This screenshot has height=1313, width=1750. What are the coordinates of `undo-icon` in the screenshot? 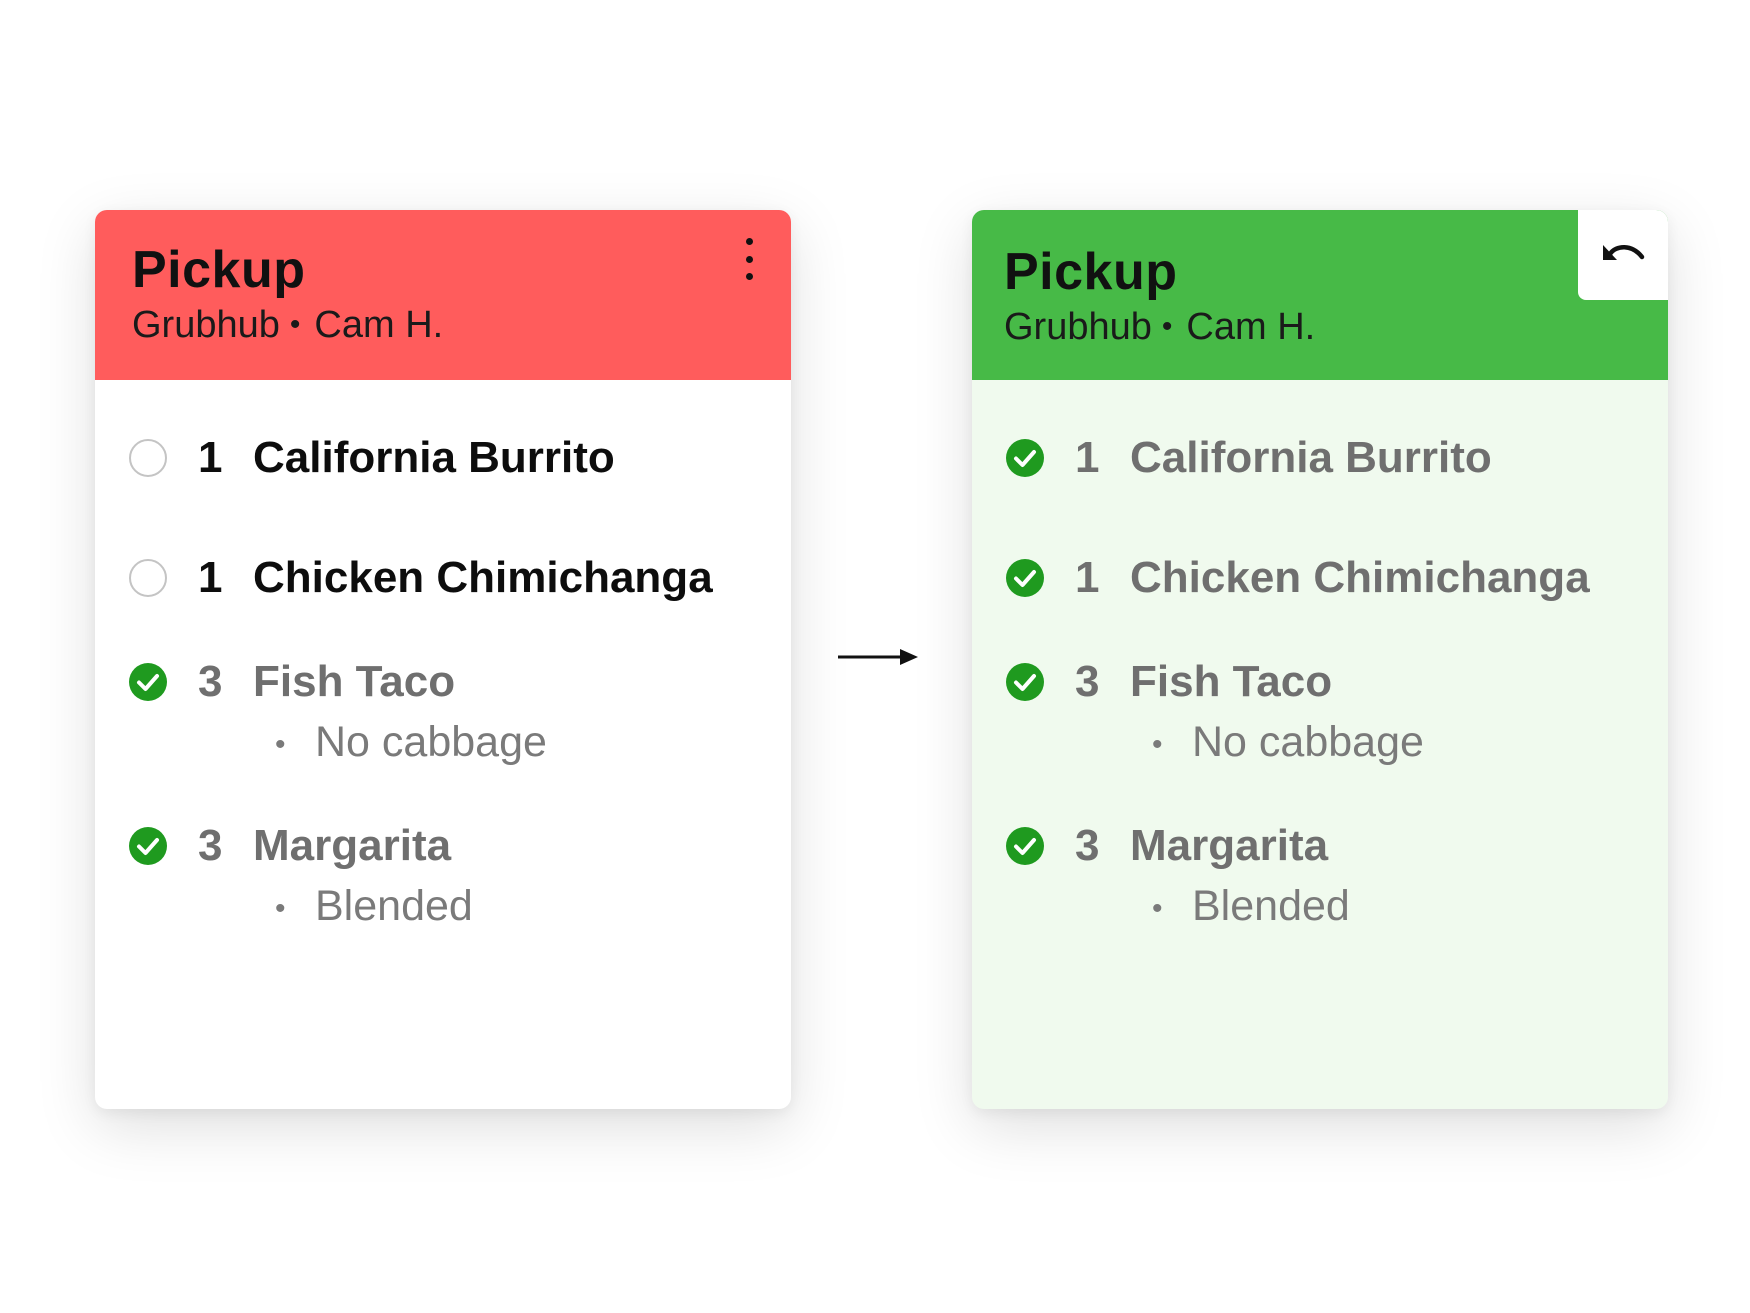 It's located at (1624, 252).